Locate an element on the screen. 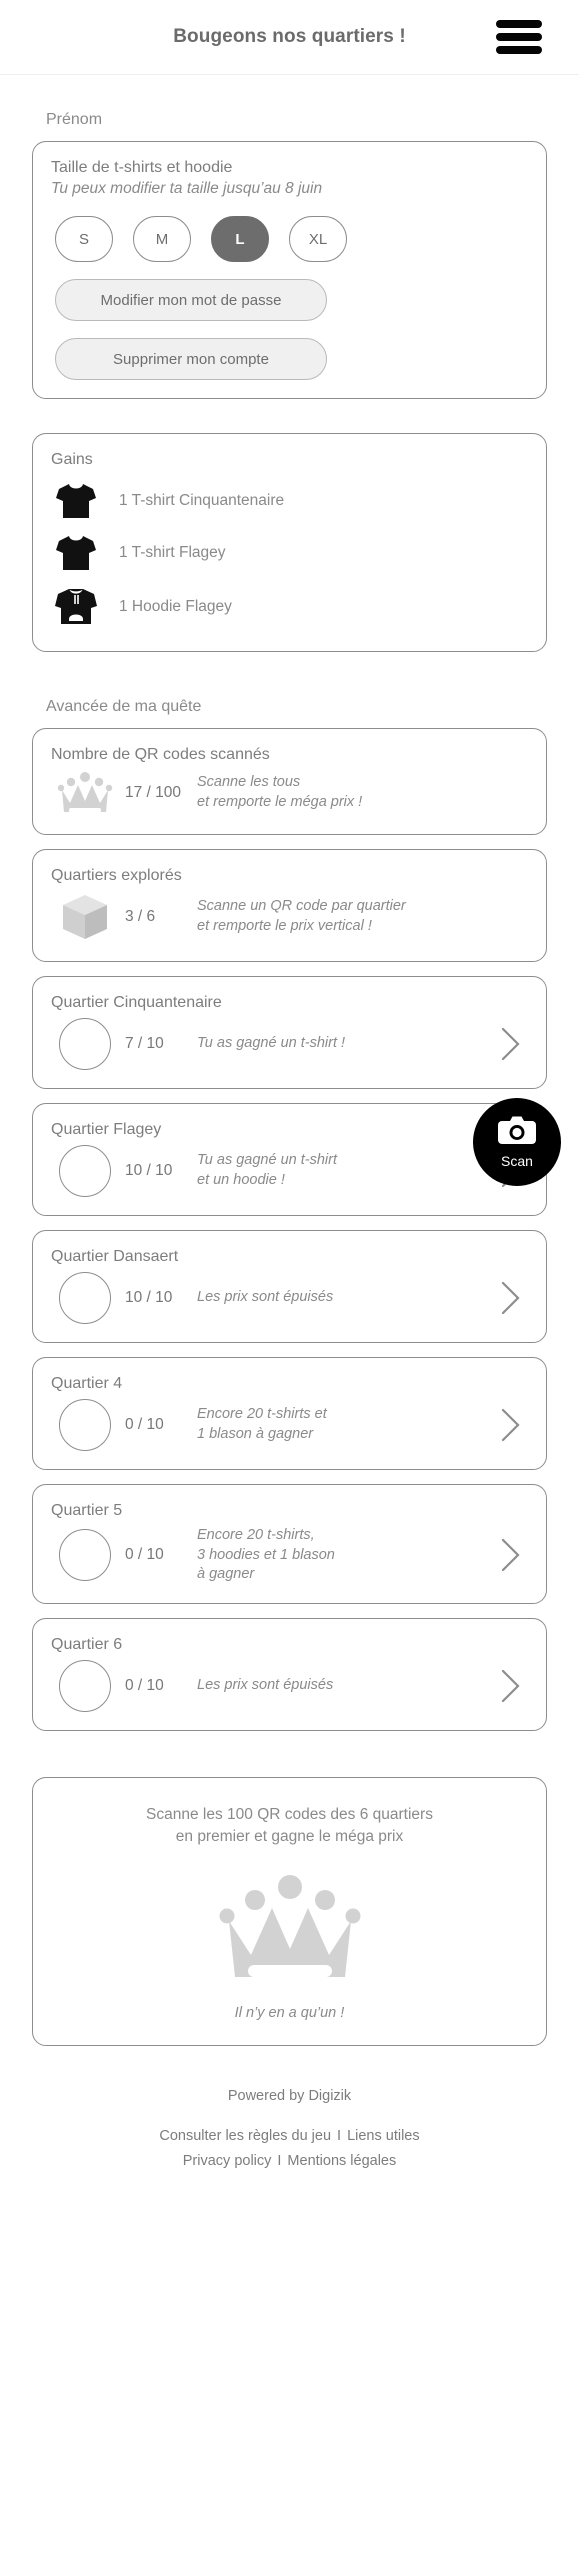  hamburger-menu-icon is located at coordinates (519, 37).